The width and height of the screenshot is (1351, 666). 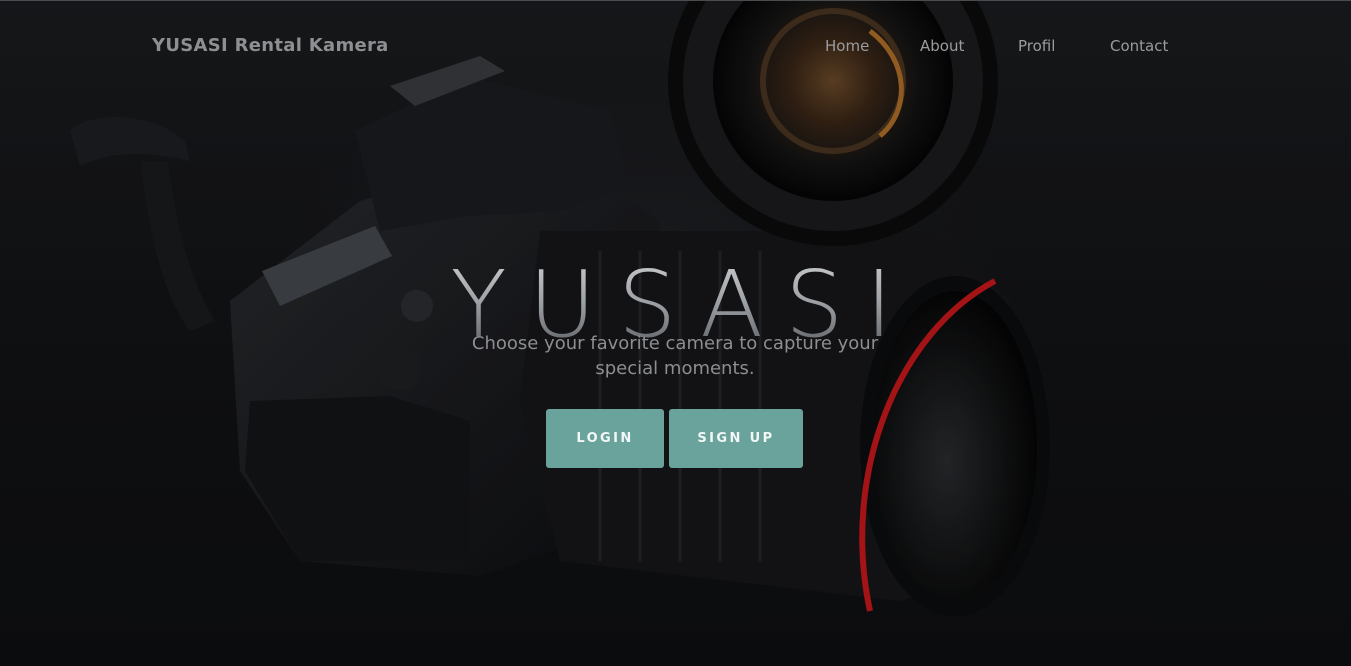 I want to click on signup-button: SIGN UP, so click(x=736, y=438).